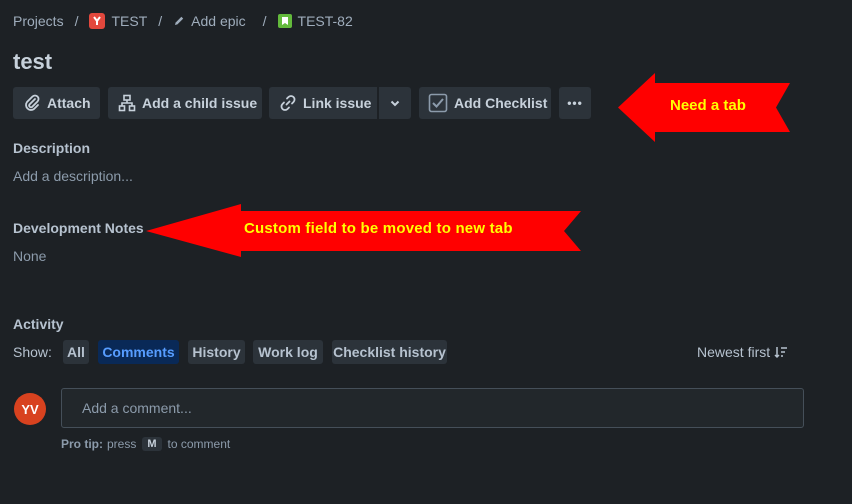 The image size is (852, 504). Describe the element at coordinates (97, 21) in the screenshot. I see `project-icon` at that location.